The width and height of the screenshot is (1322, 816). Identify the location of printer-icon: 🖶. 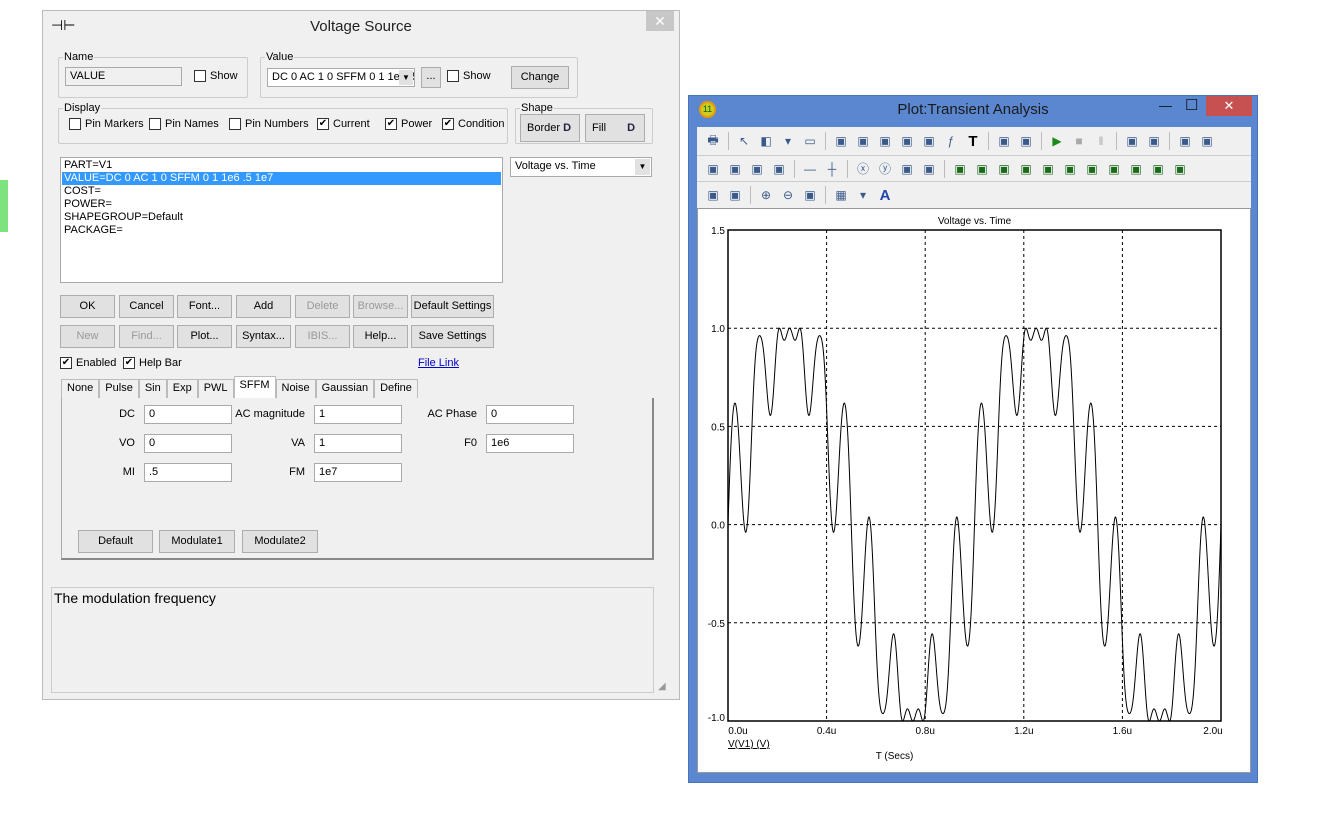
(713, 141).